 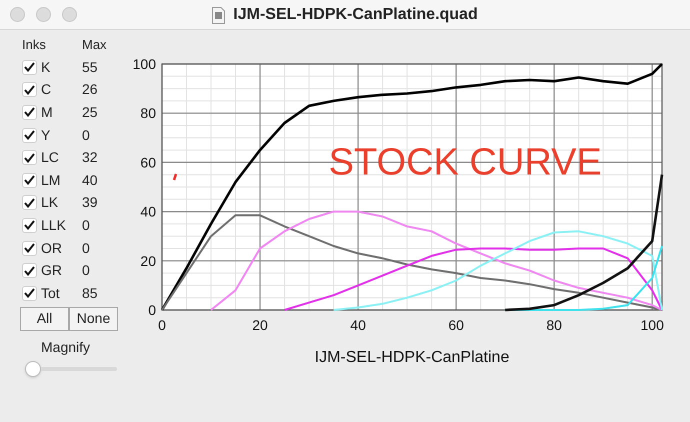 What do you see at coordinates (175, 177) in the screenshot?
I see `tick-mark` at bounding box center [175, 177].